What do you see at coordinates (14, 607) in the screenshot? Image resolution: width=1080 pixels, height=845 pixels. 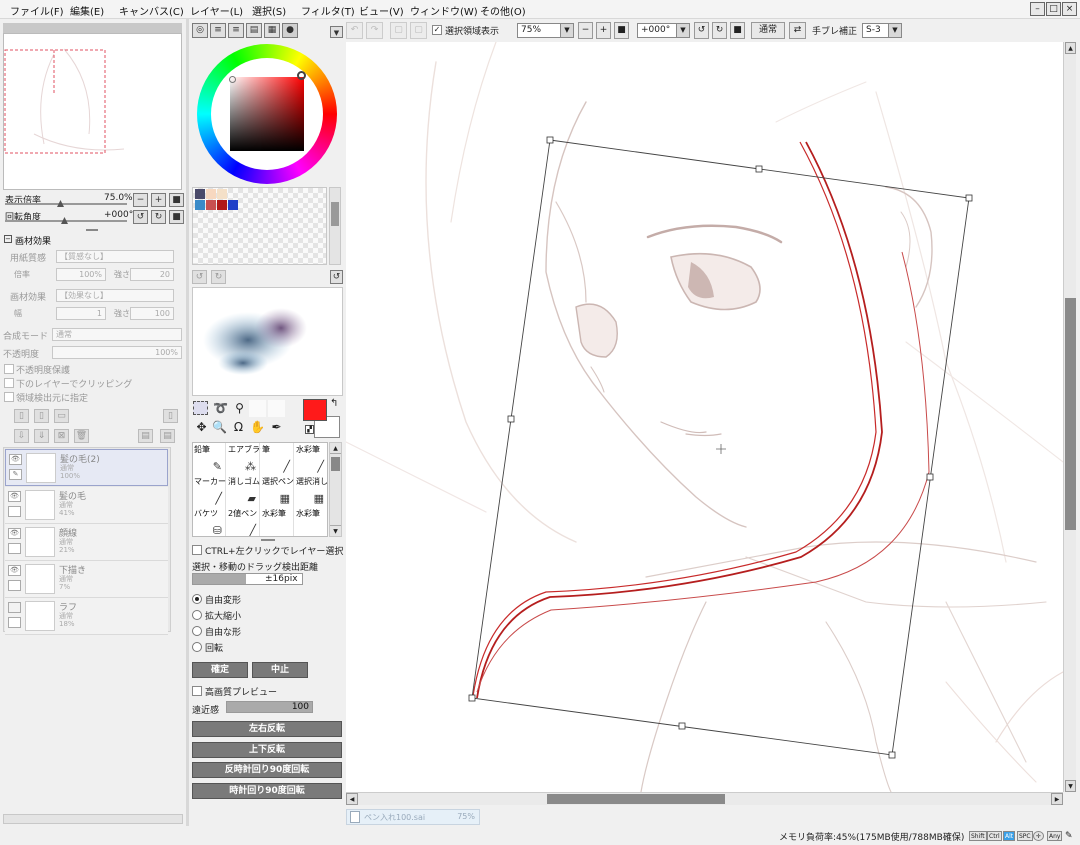 I see `eye-icon` at bounding box center [14, 607].